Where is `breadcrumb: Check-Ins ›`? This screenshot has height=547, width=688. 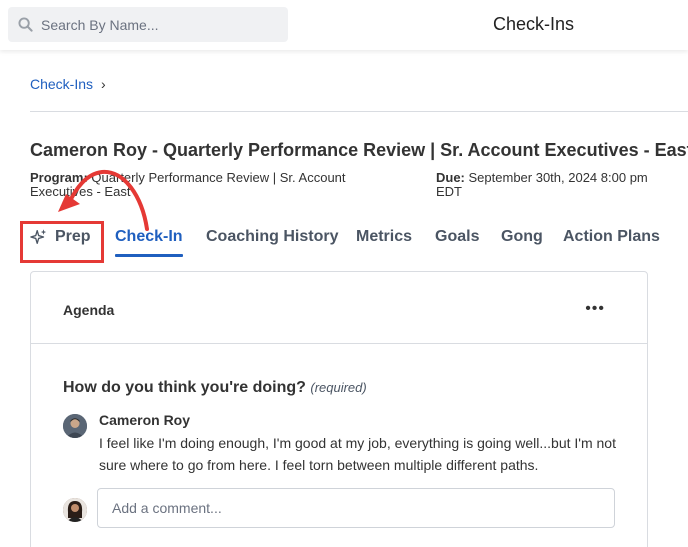
breadcrumb: Check-Ins › is located at coordinates (68, 84).